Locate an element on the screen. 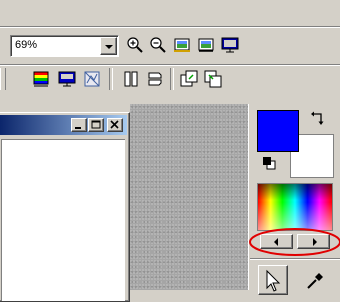  zoom-in-button is located at coordinates (135, 45).